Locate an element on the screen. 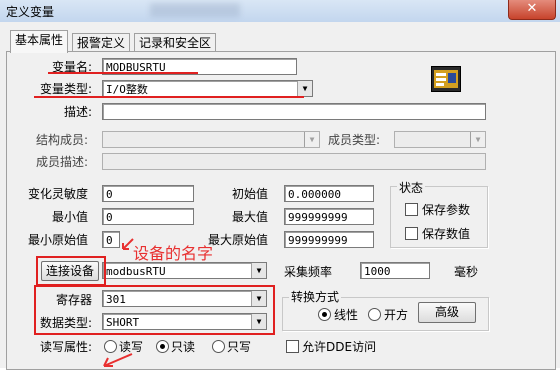 The height and width of the screenshot is (370, 560). sample-freq-input: 1000 is located at coordinates (395, 270).